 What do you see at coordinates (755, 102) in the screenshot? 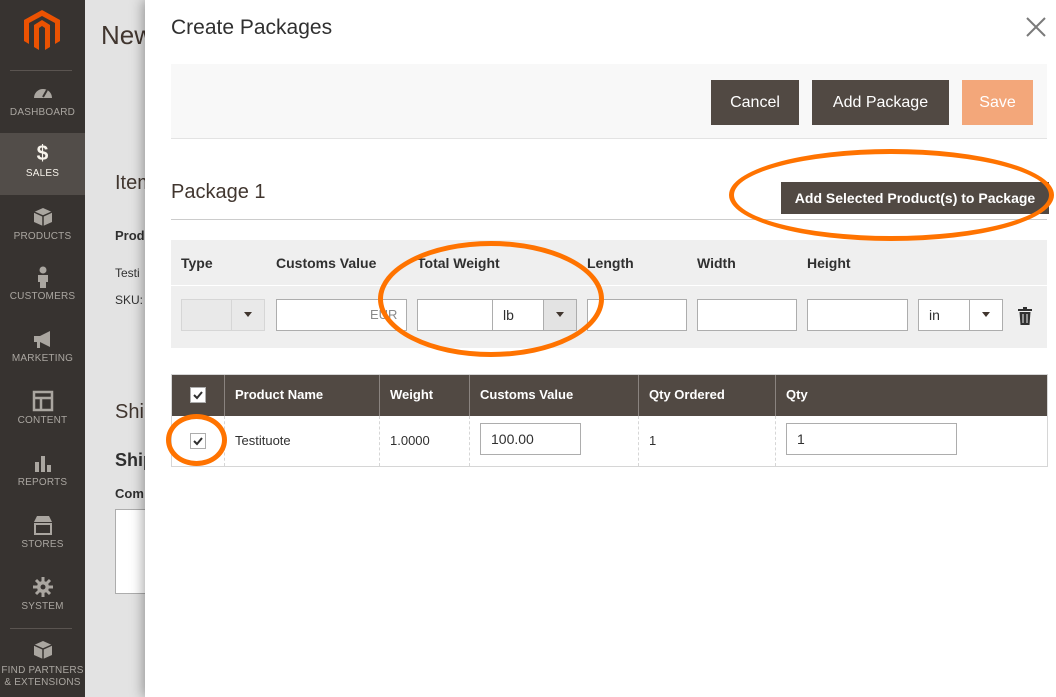
I see `cancel-button: Cancel` at bounding box center [755, 102].